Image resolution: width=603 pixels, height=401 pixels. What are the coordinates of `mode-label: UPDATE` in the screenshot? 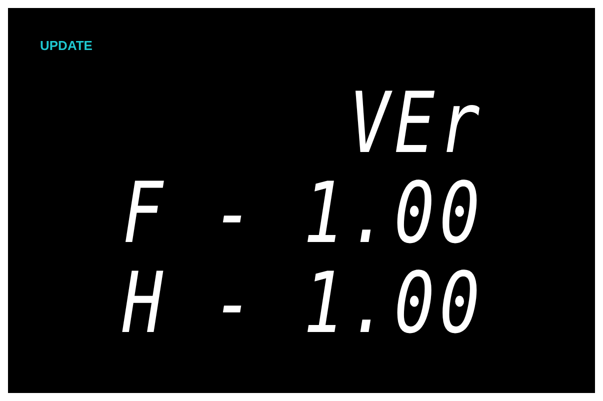 It's located at (67, 45).